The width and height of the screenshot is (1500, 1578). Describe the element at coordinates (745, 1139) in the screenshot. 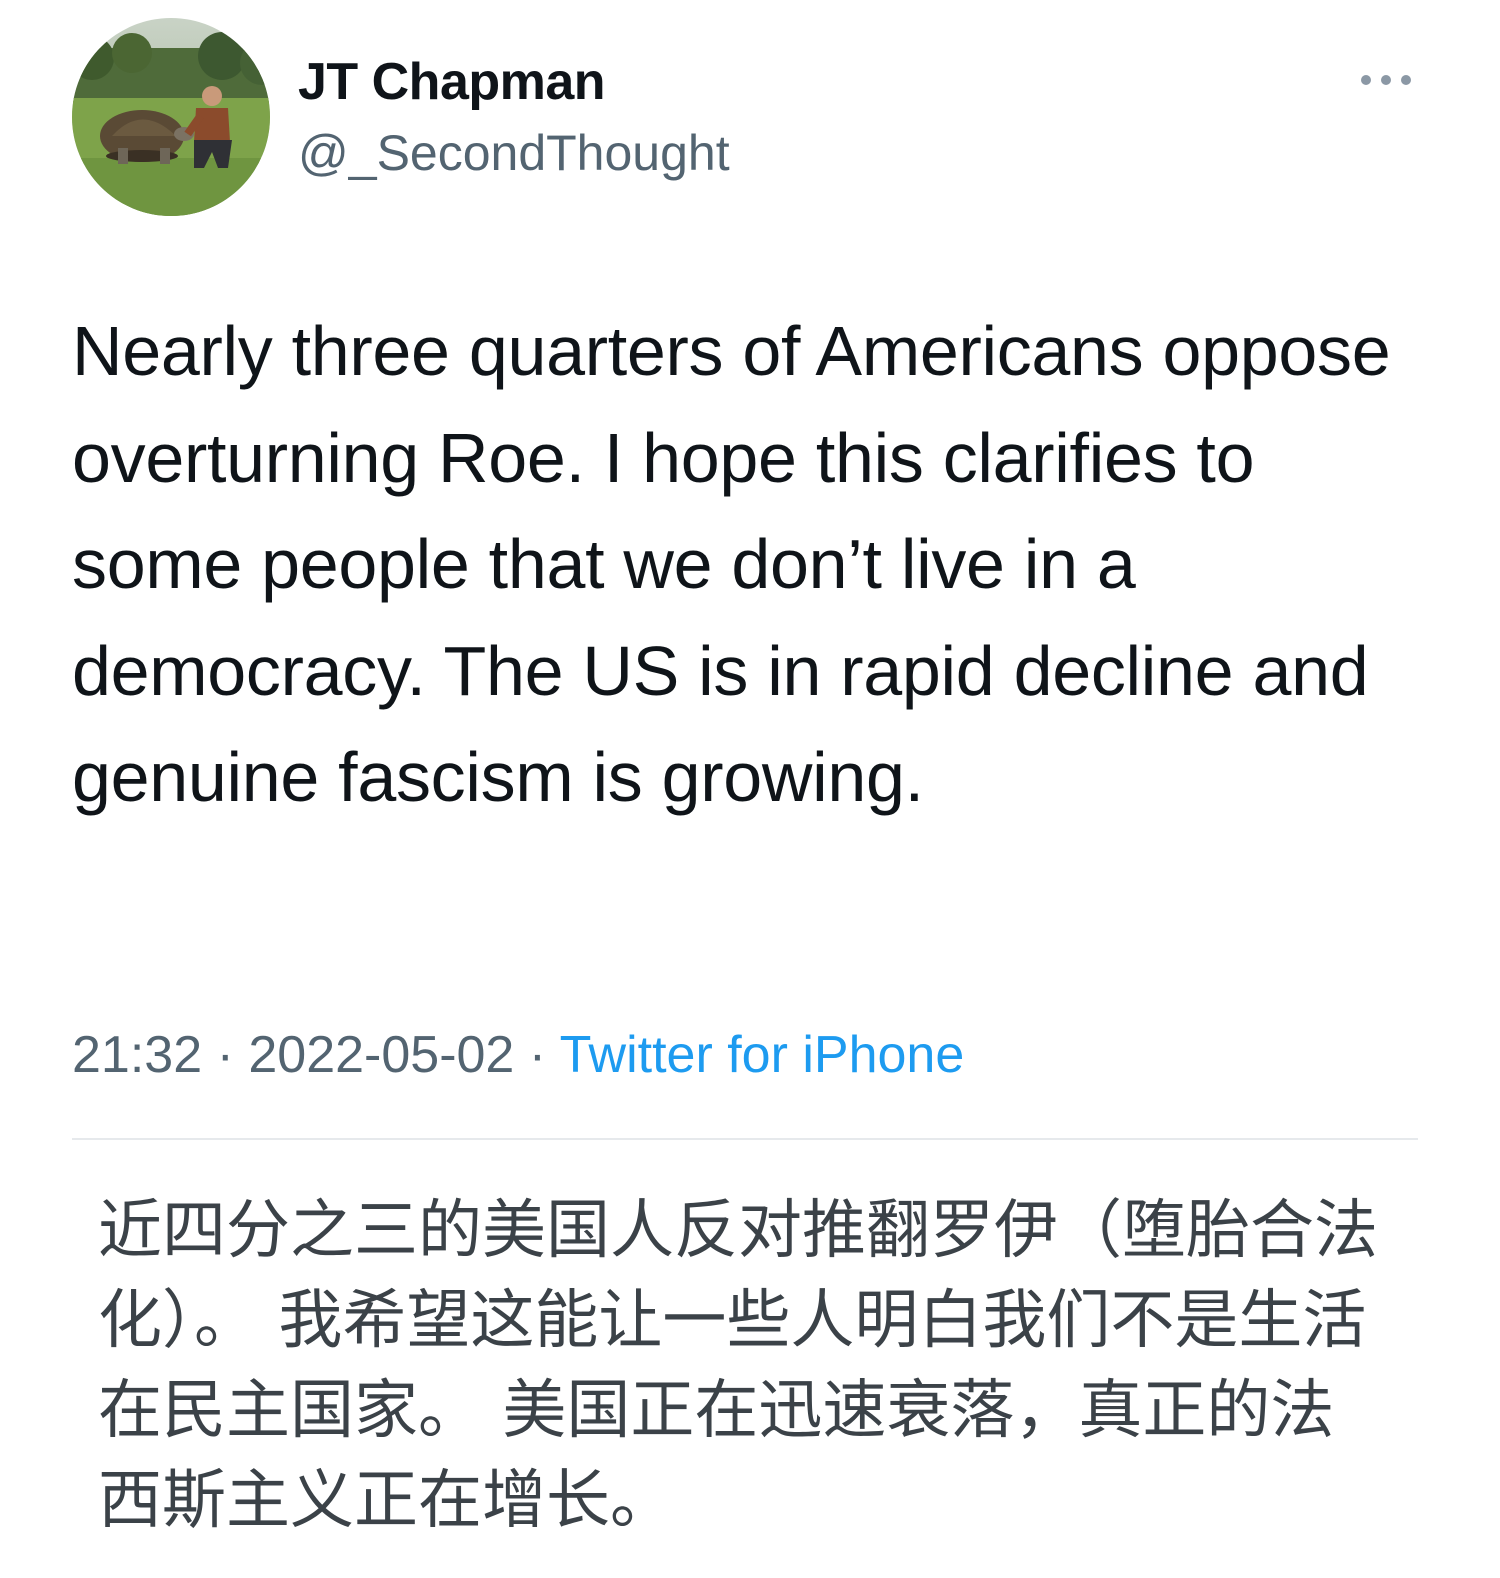

I see `divider` at that location.